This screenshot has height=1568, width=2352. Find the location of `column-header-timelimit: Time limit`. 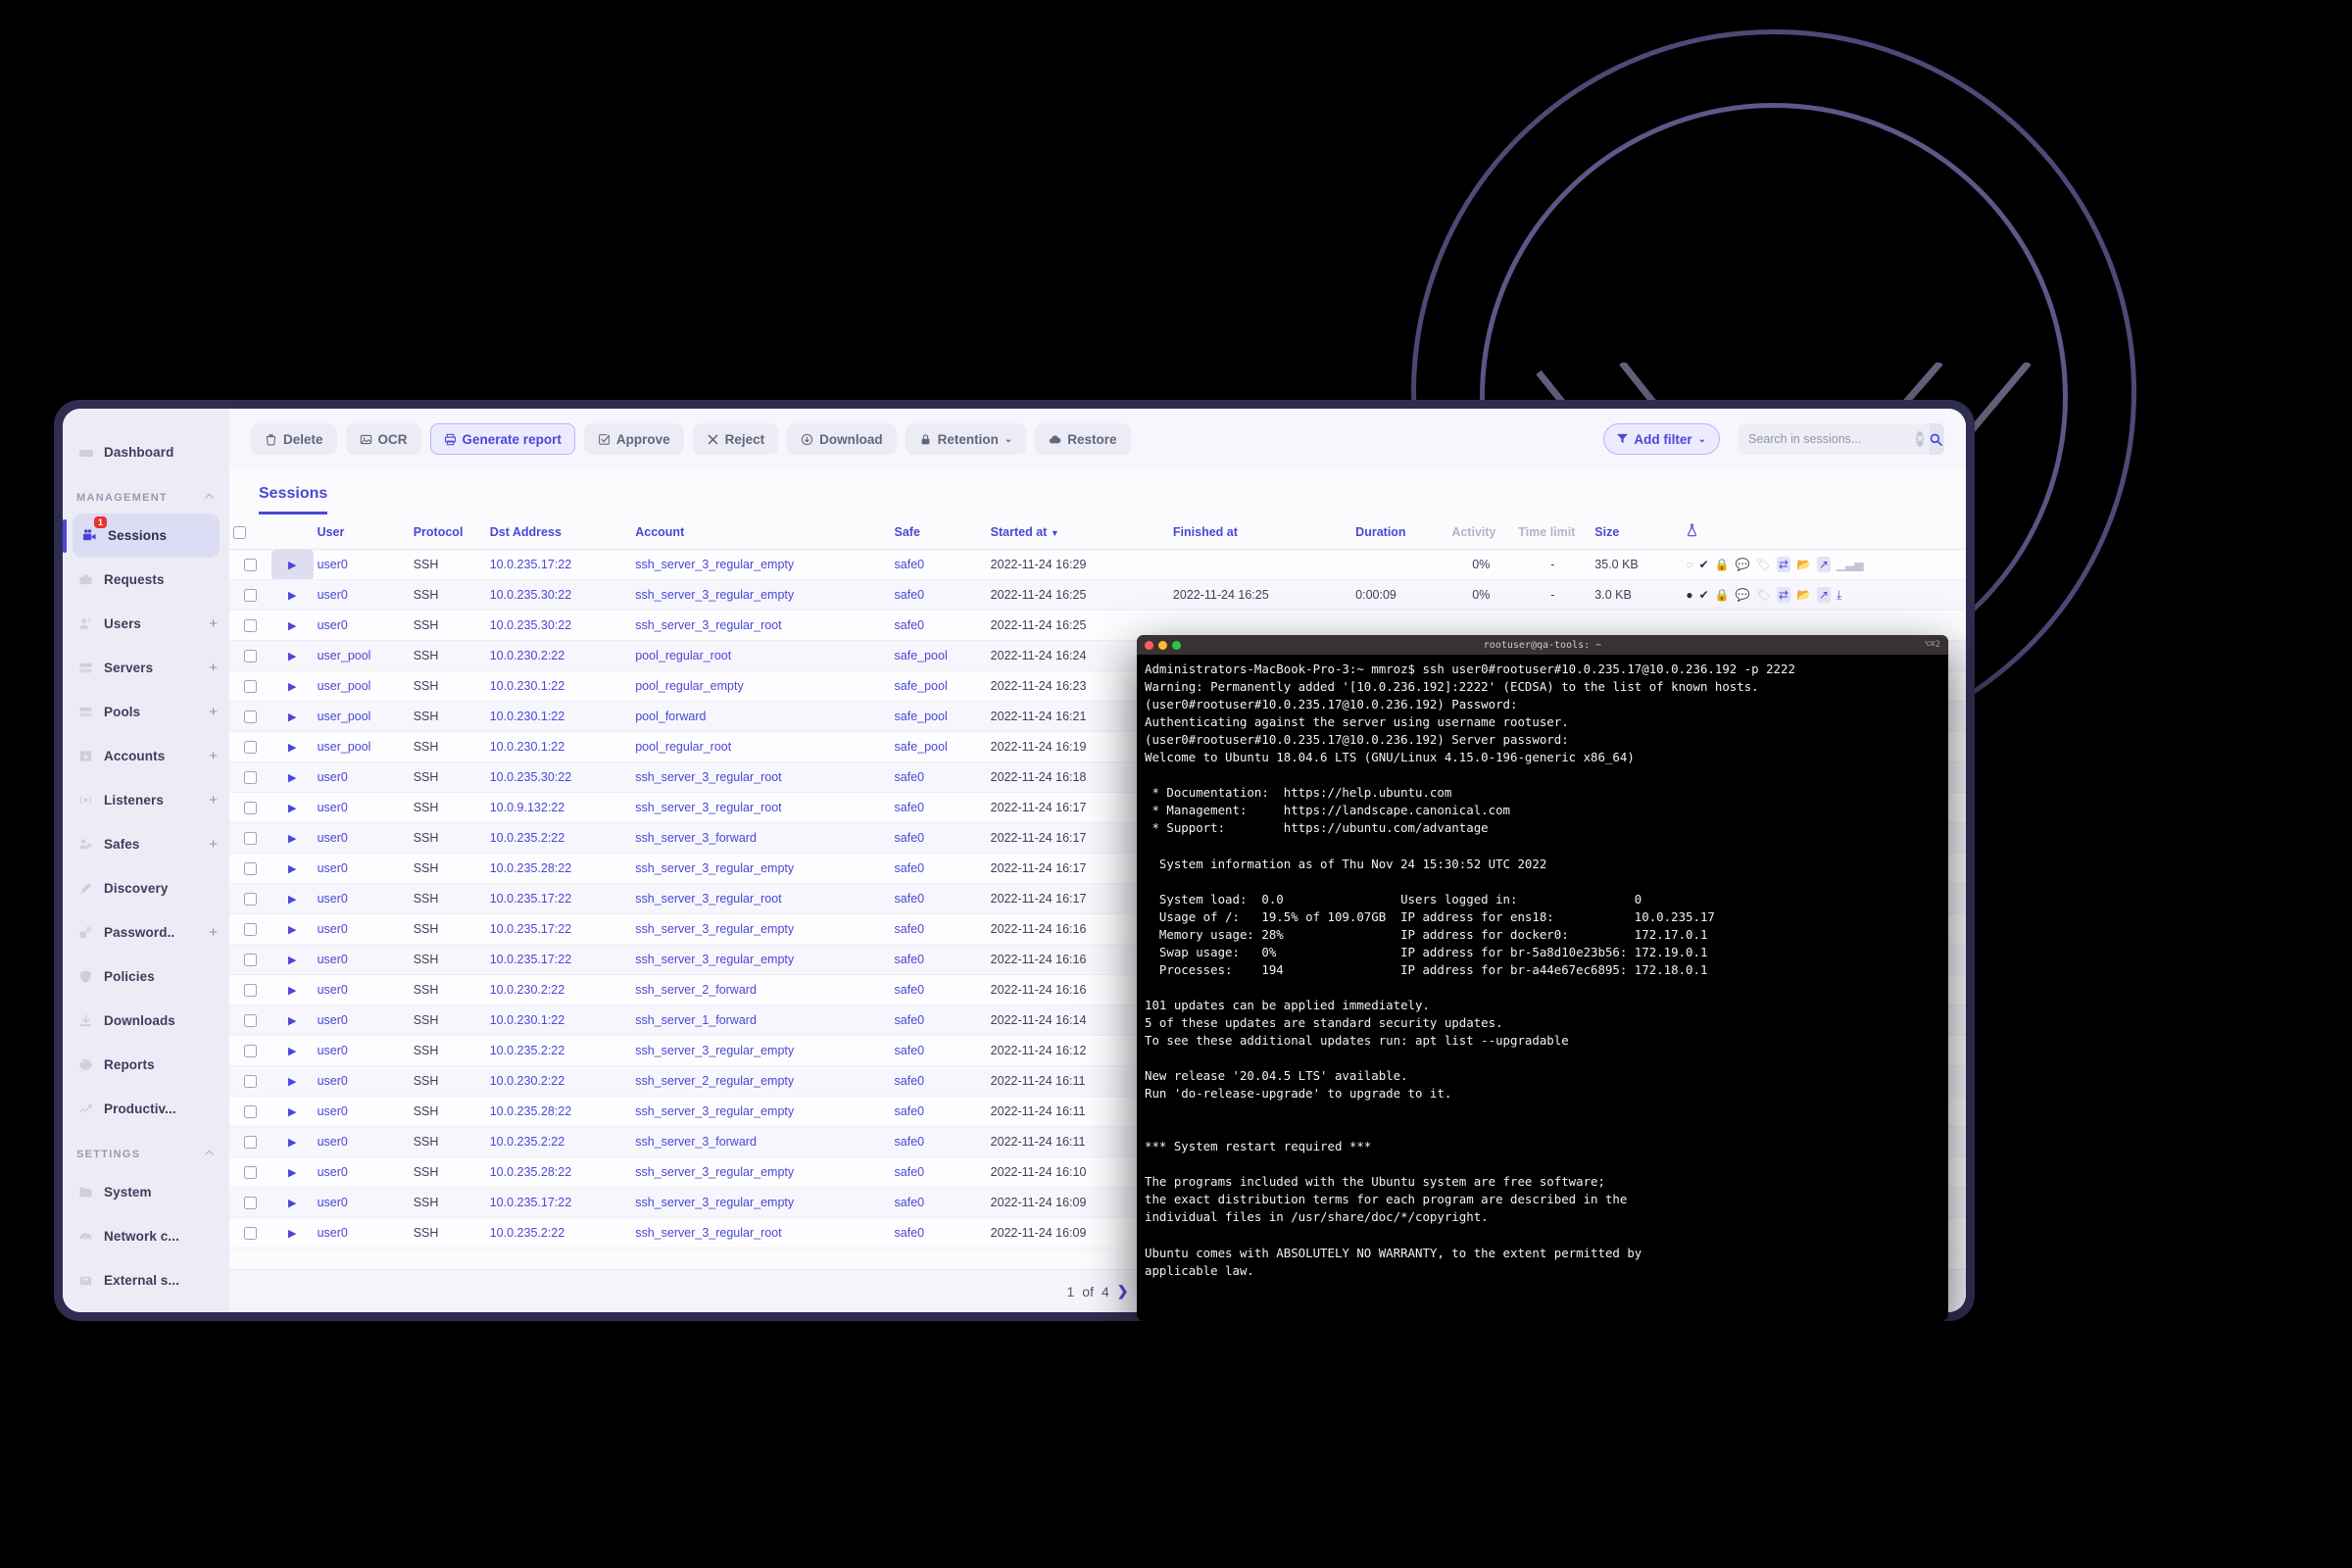

column-header-timelimit: Time limit is located at coordinates (1553, 532).